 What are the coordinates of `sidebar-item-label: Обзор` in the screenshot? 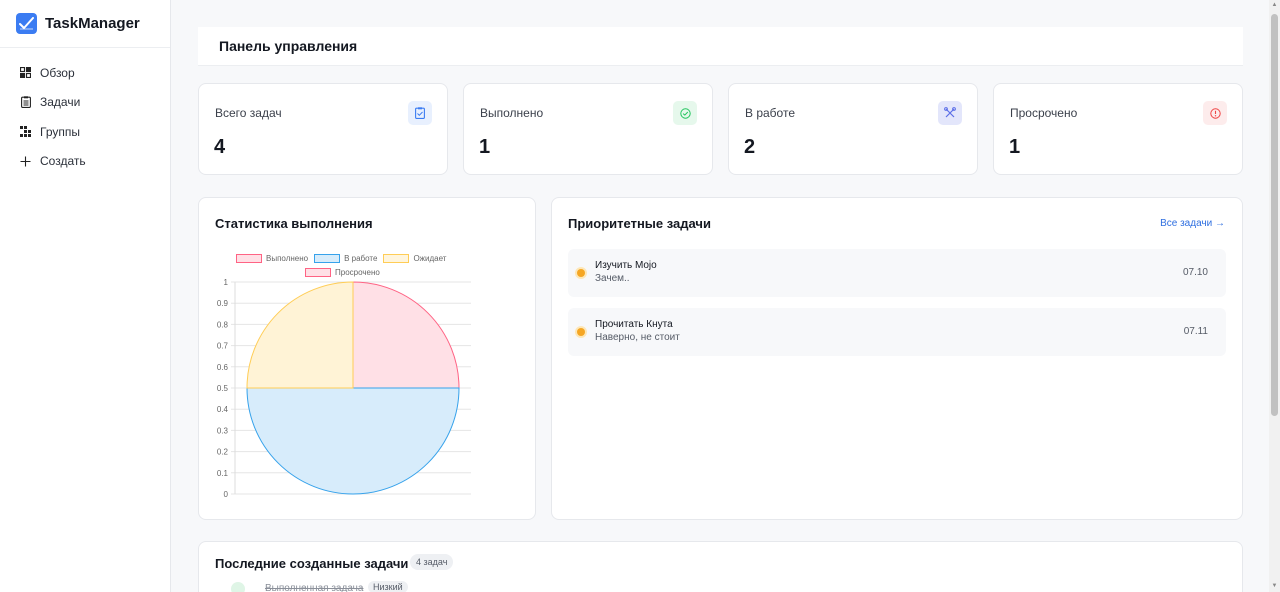 It's located at (57, 72).